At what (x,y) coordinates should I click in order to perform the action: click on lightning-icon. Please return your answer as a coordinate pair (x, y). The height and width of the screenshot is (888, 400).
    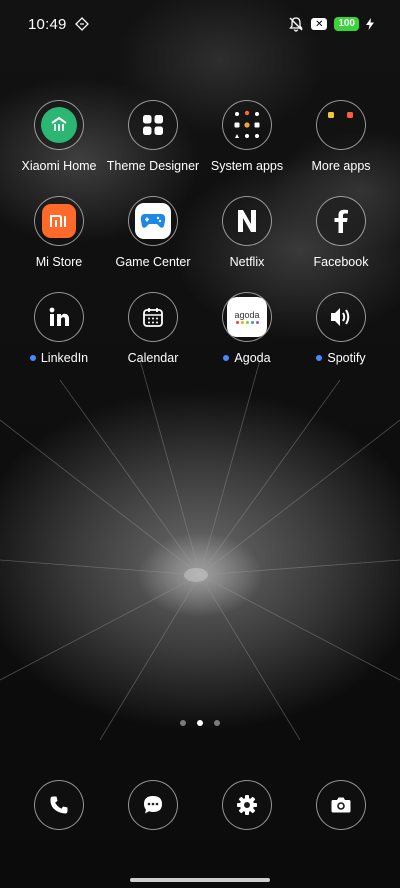
    Looking at the image, I should click on (370, 24).